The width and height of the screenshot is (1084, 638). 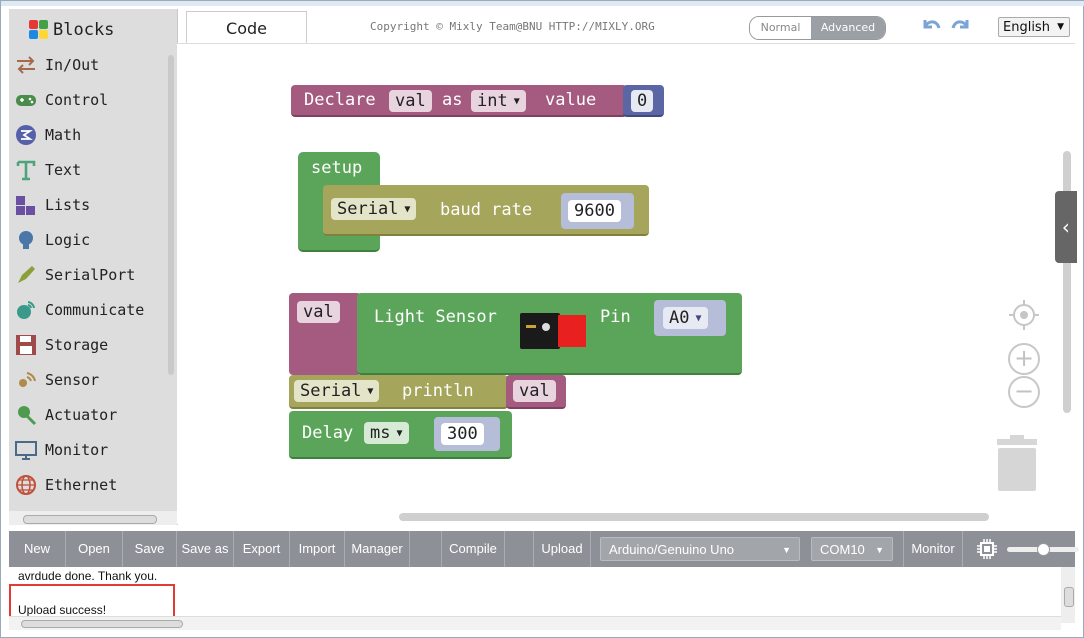 I want to click on sidebar-item-serialport: SerialPort, so click(x=75, y=275).